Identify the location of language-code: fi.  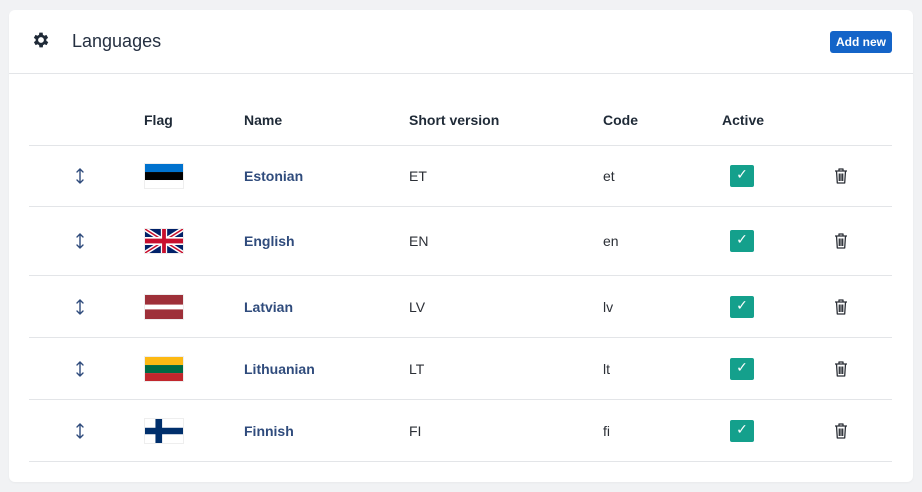
(606, 430).